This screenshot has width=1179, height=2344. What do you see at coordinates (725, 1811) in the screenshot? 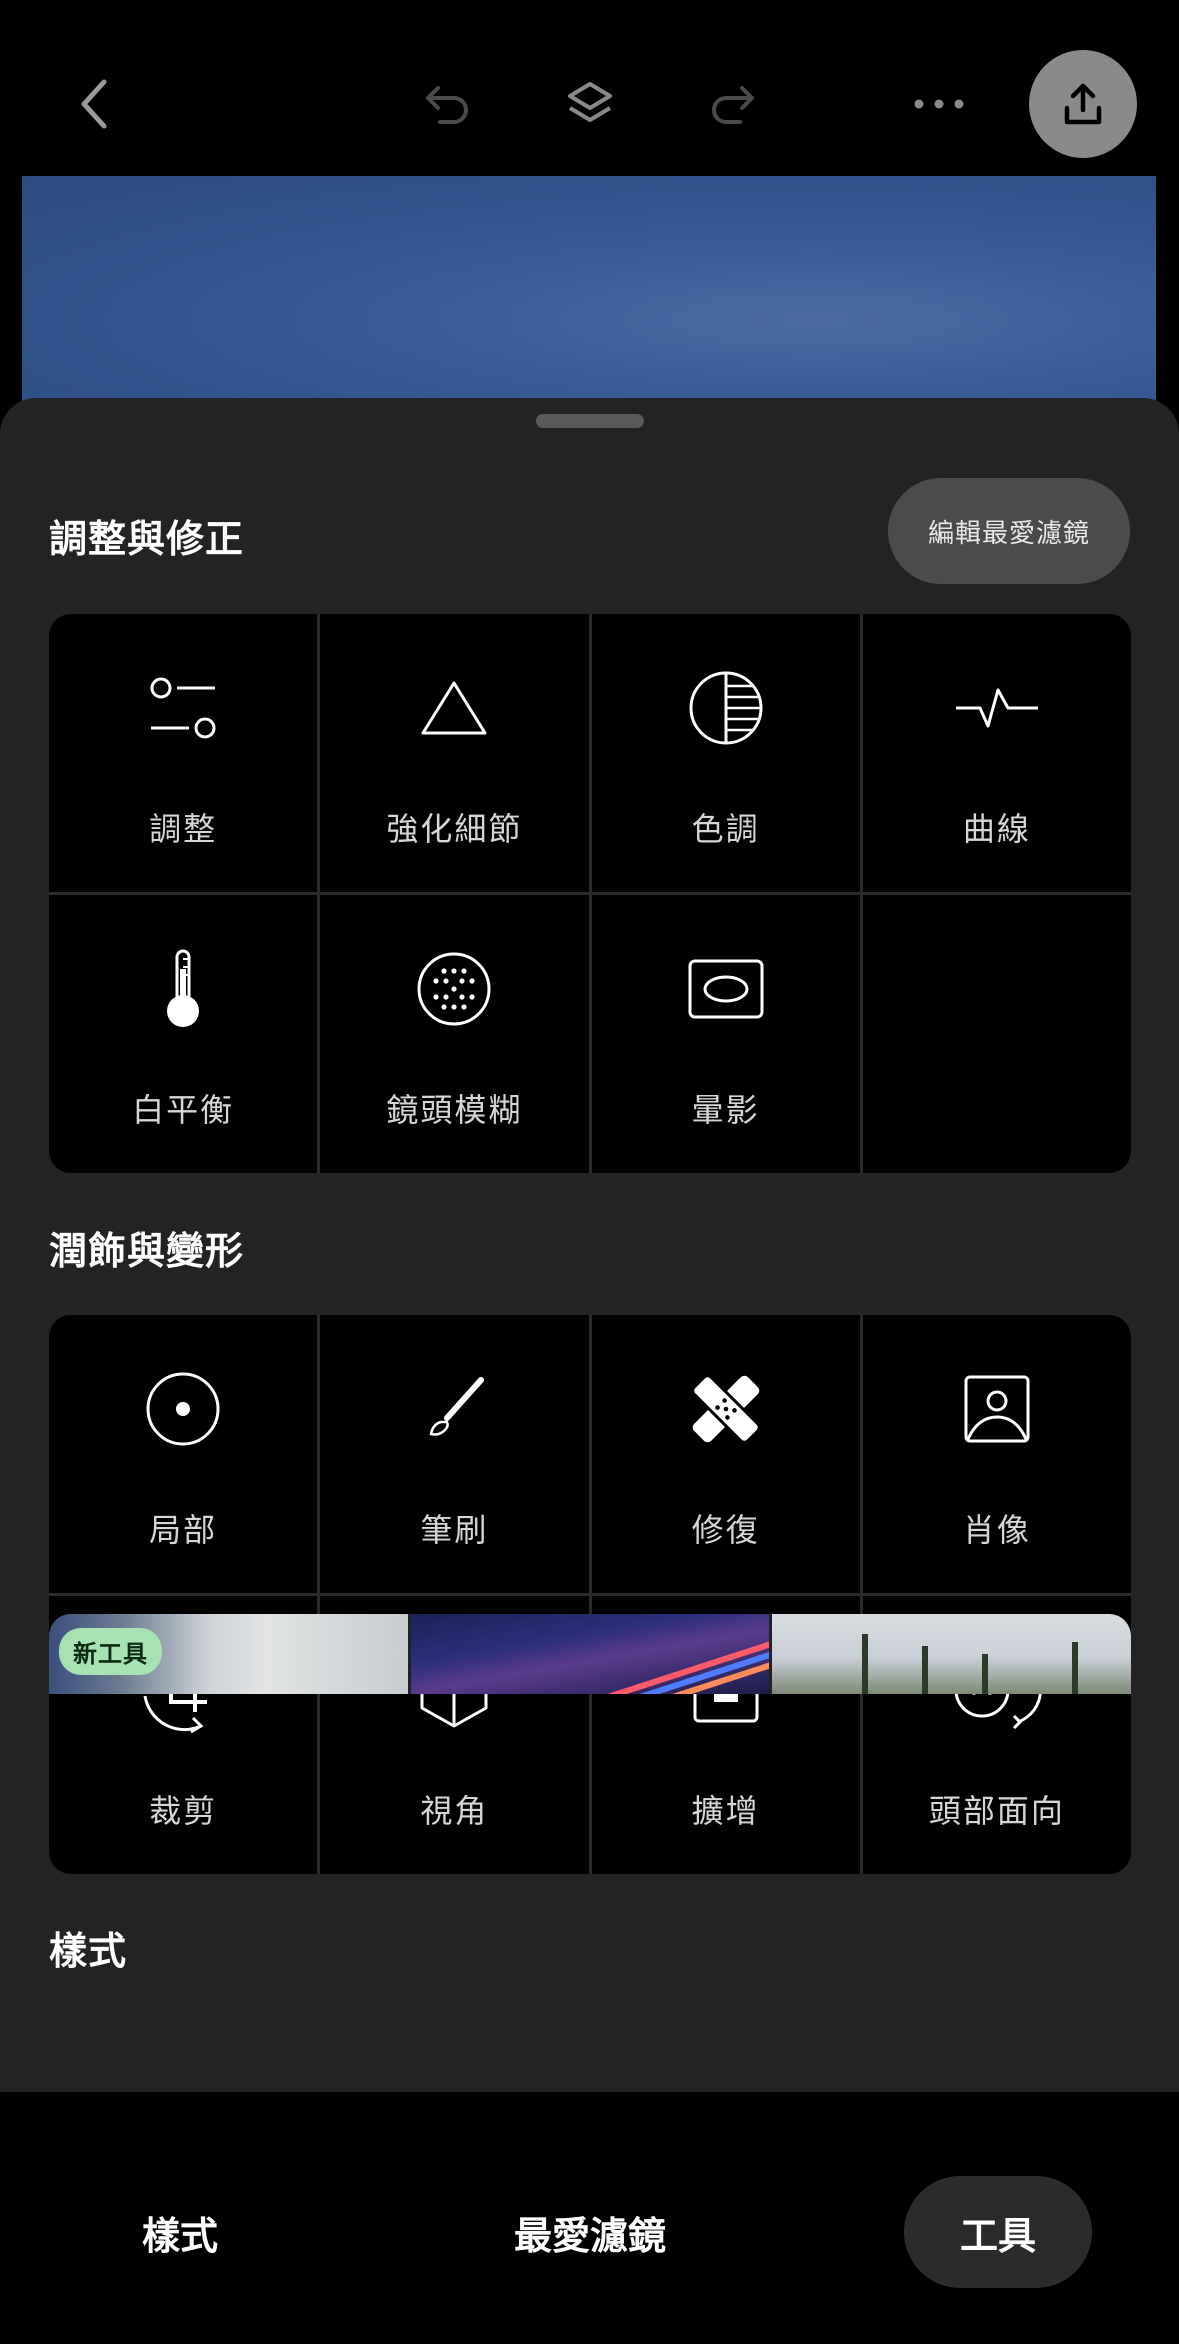
I see `tool-label: 擴增` at bounding box center [725, 1811].